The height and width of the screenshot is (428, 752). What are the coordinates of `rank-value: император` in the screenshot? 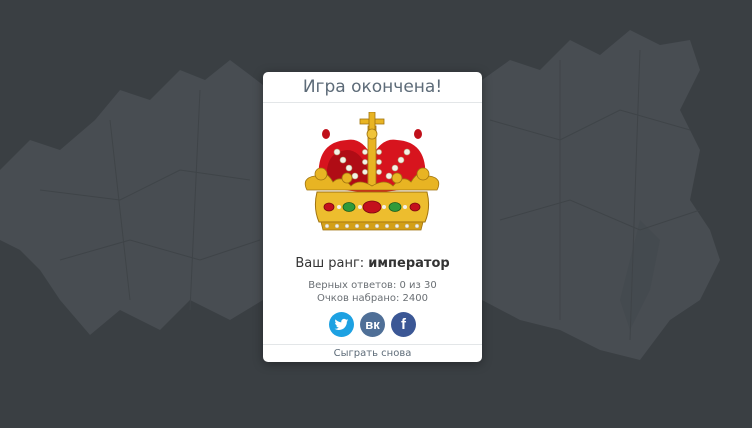 It's located at (409, 263).